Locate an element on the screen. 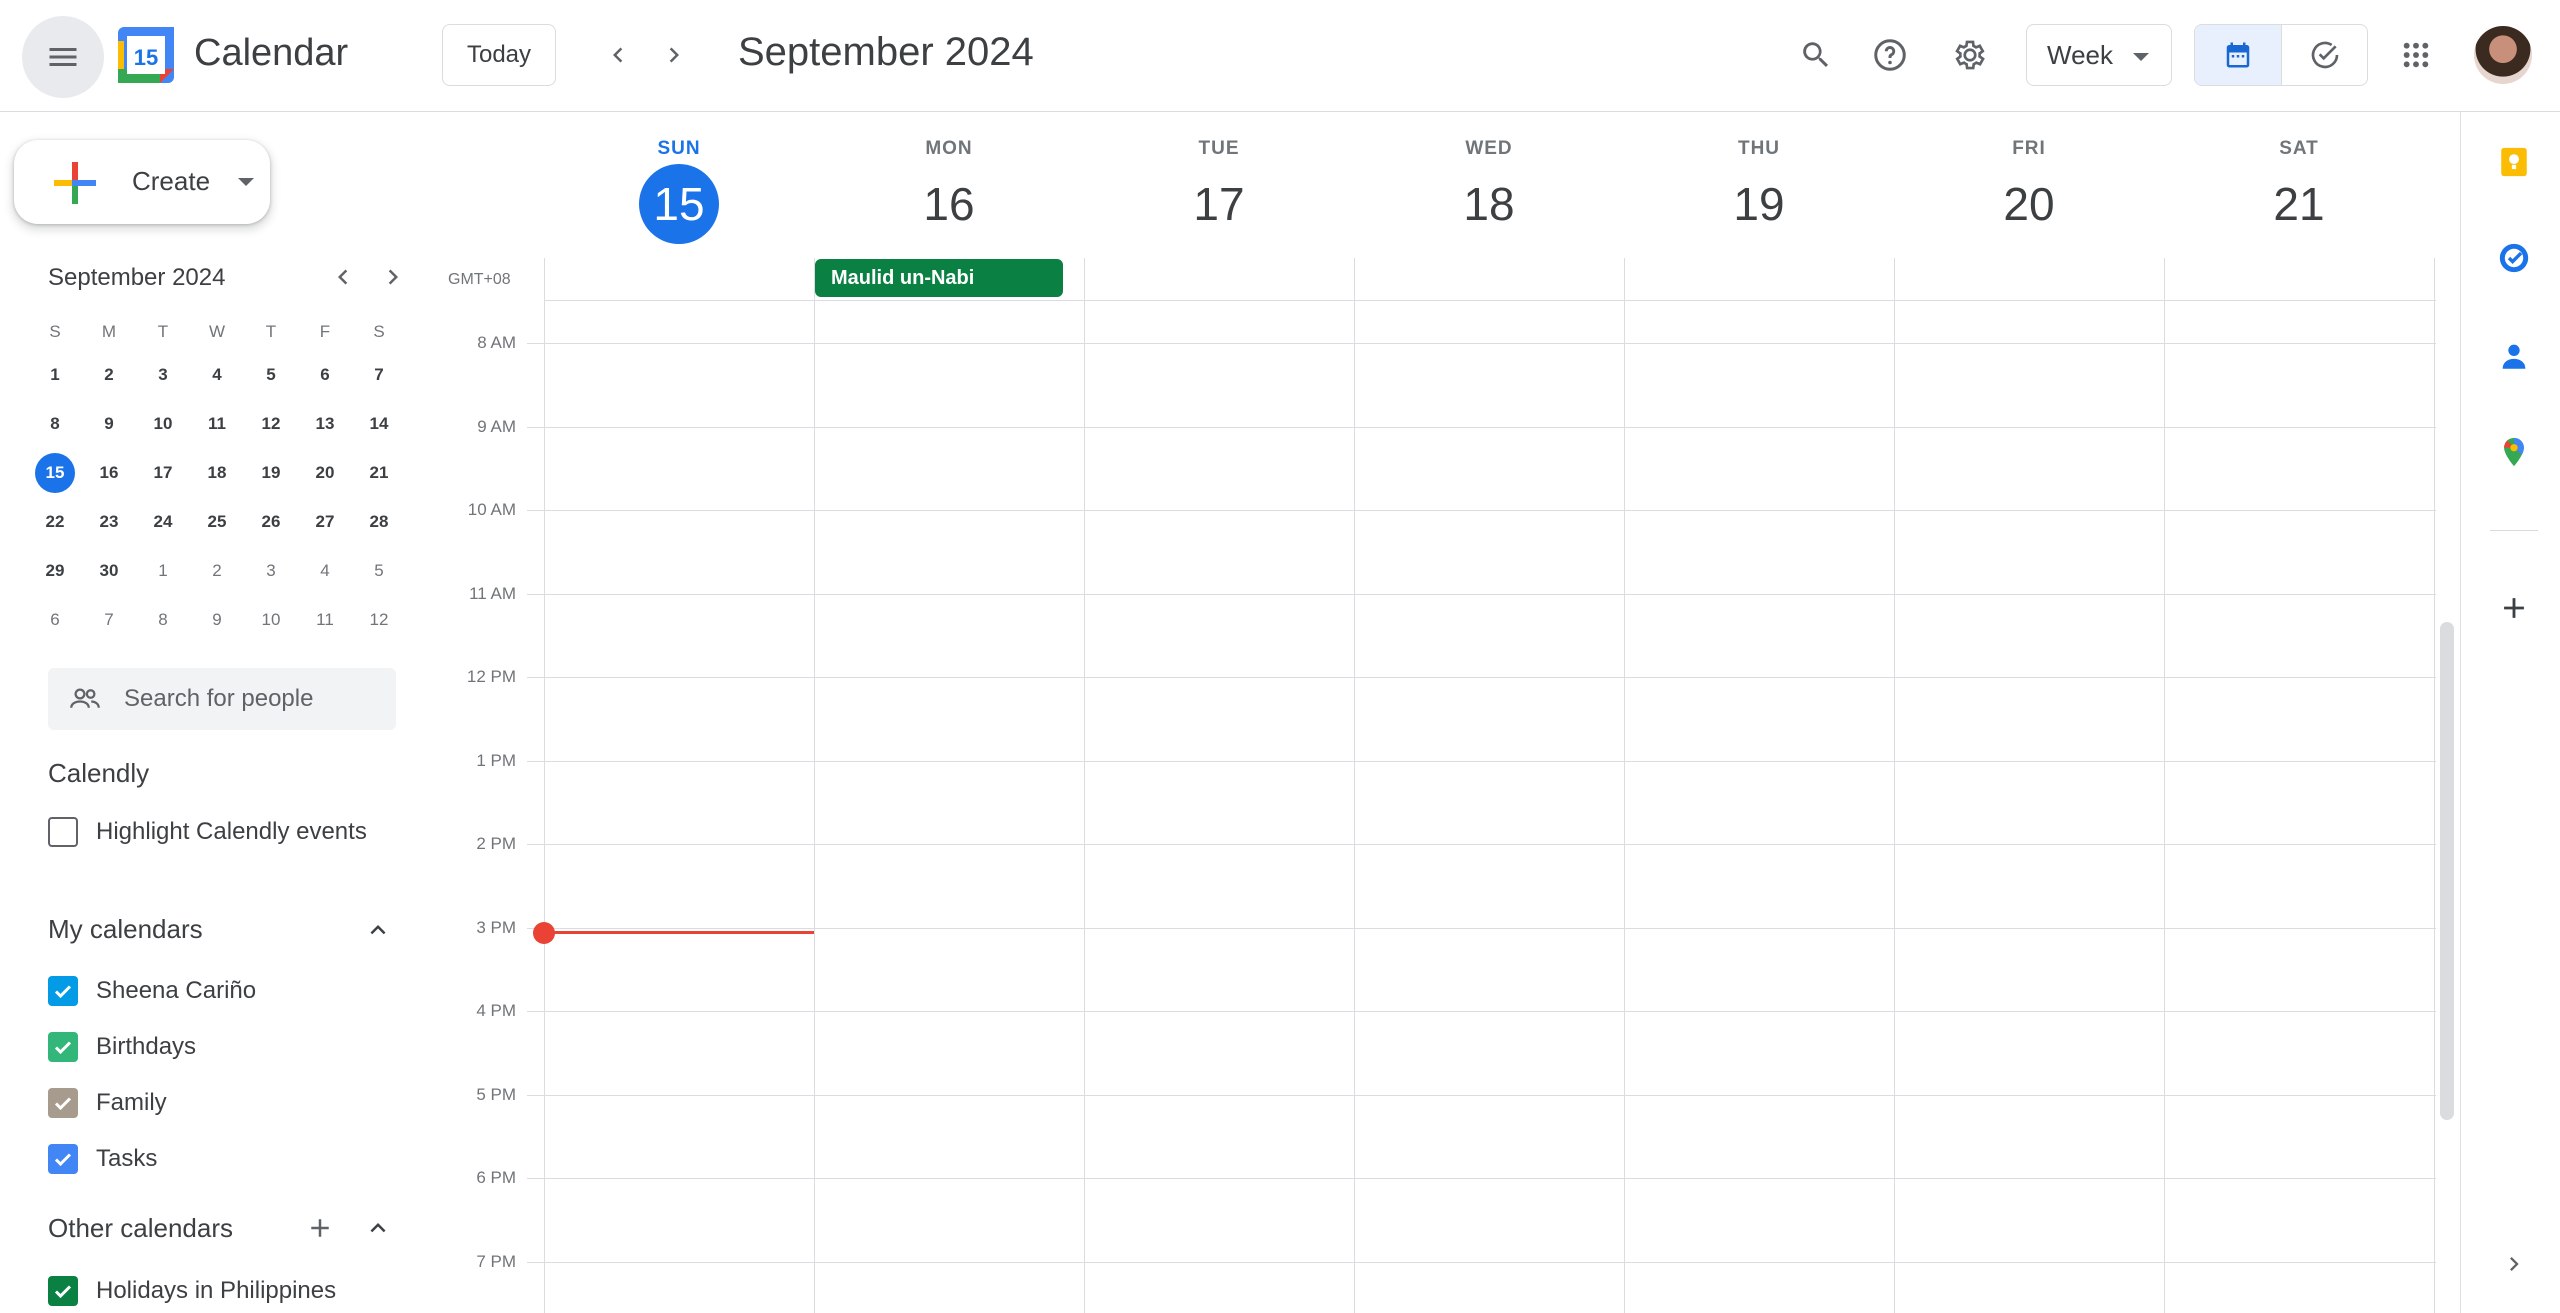 This screenshot has width=2560, height=1313. day-number: 17 is located at coordinates (1219, 204).